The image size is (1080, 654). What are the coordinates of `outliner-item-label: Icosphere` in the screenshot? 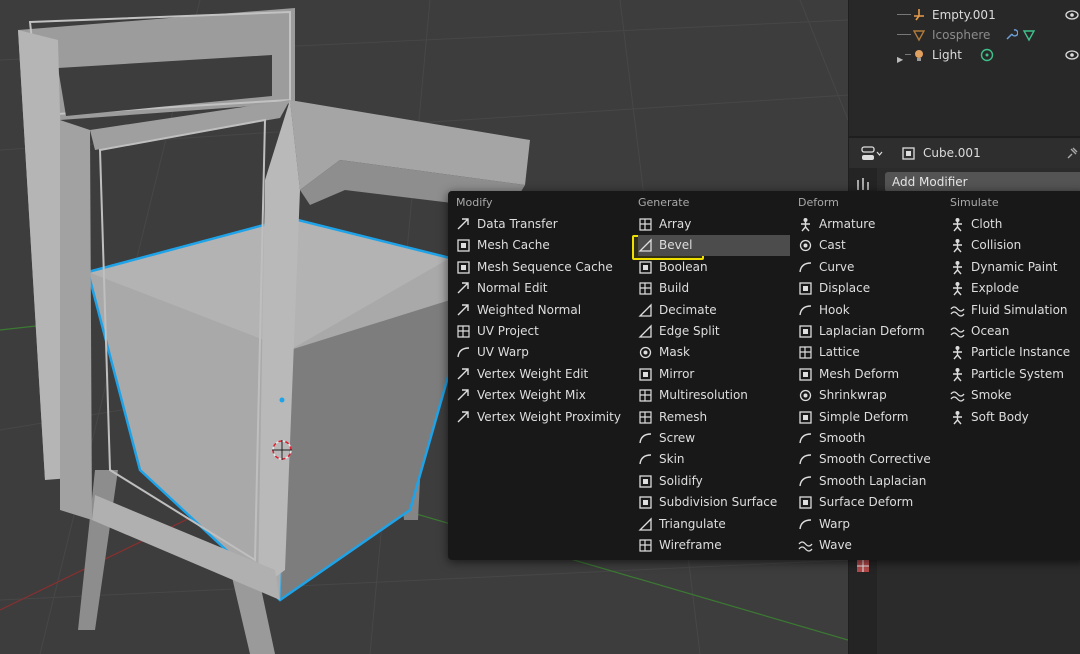 It's located at (961, 35).